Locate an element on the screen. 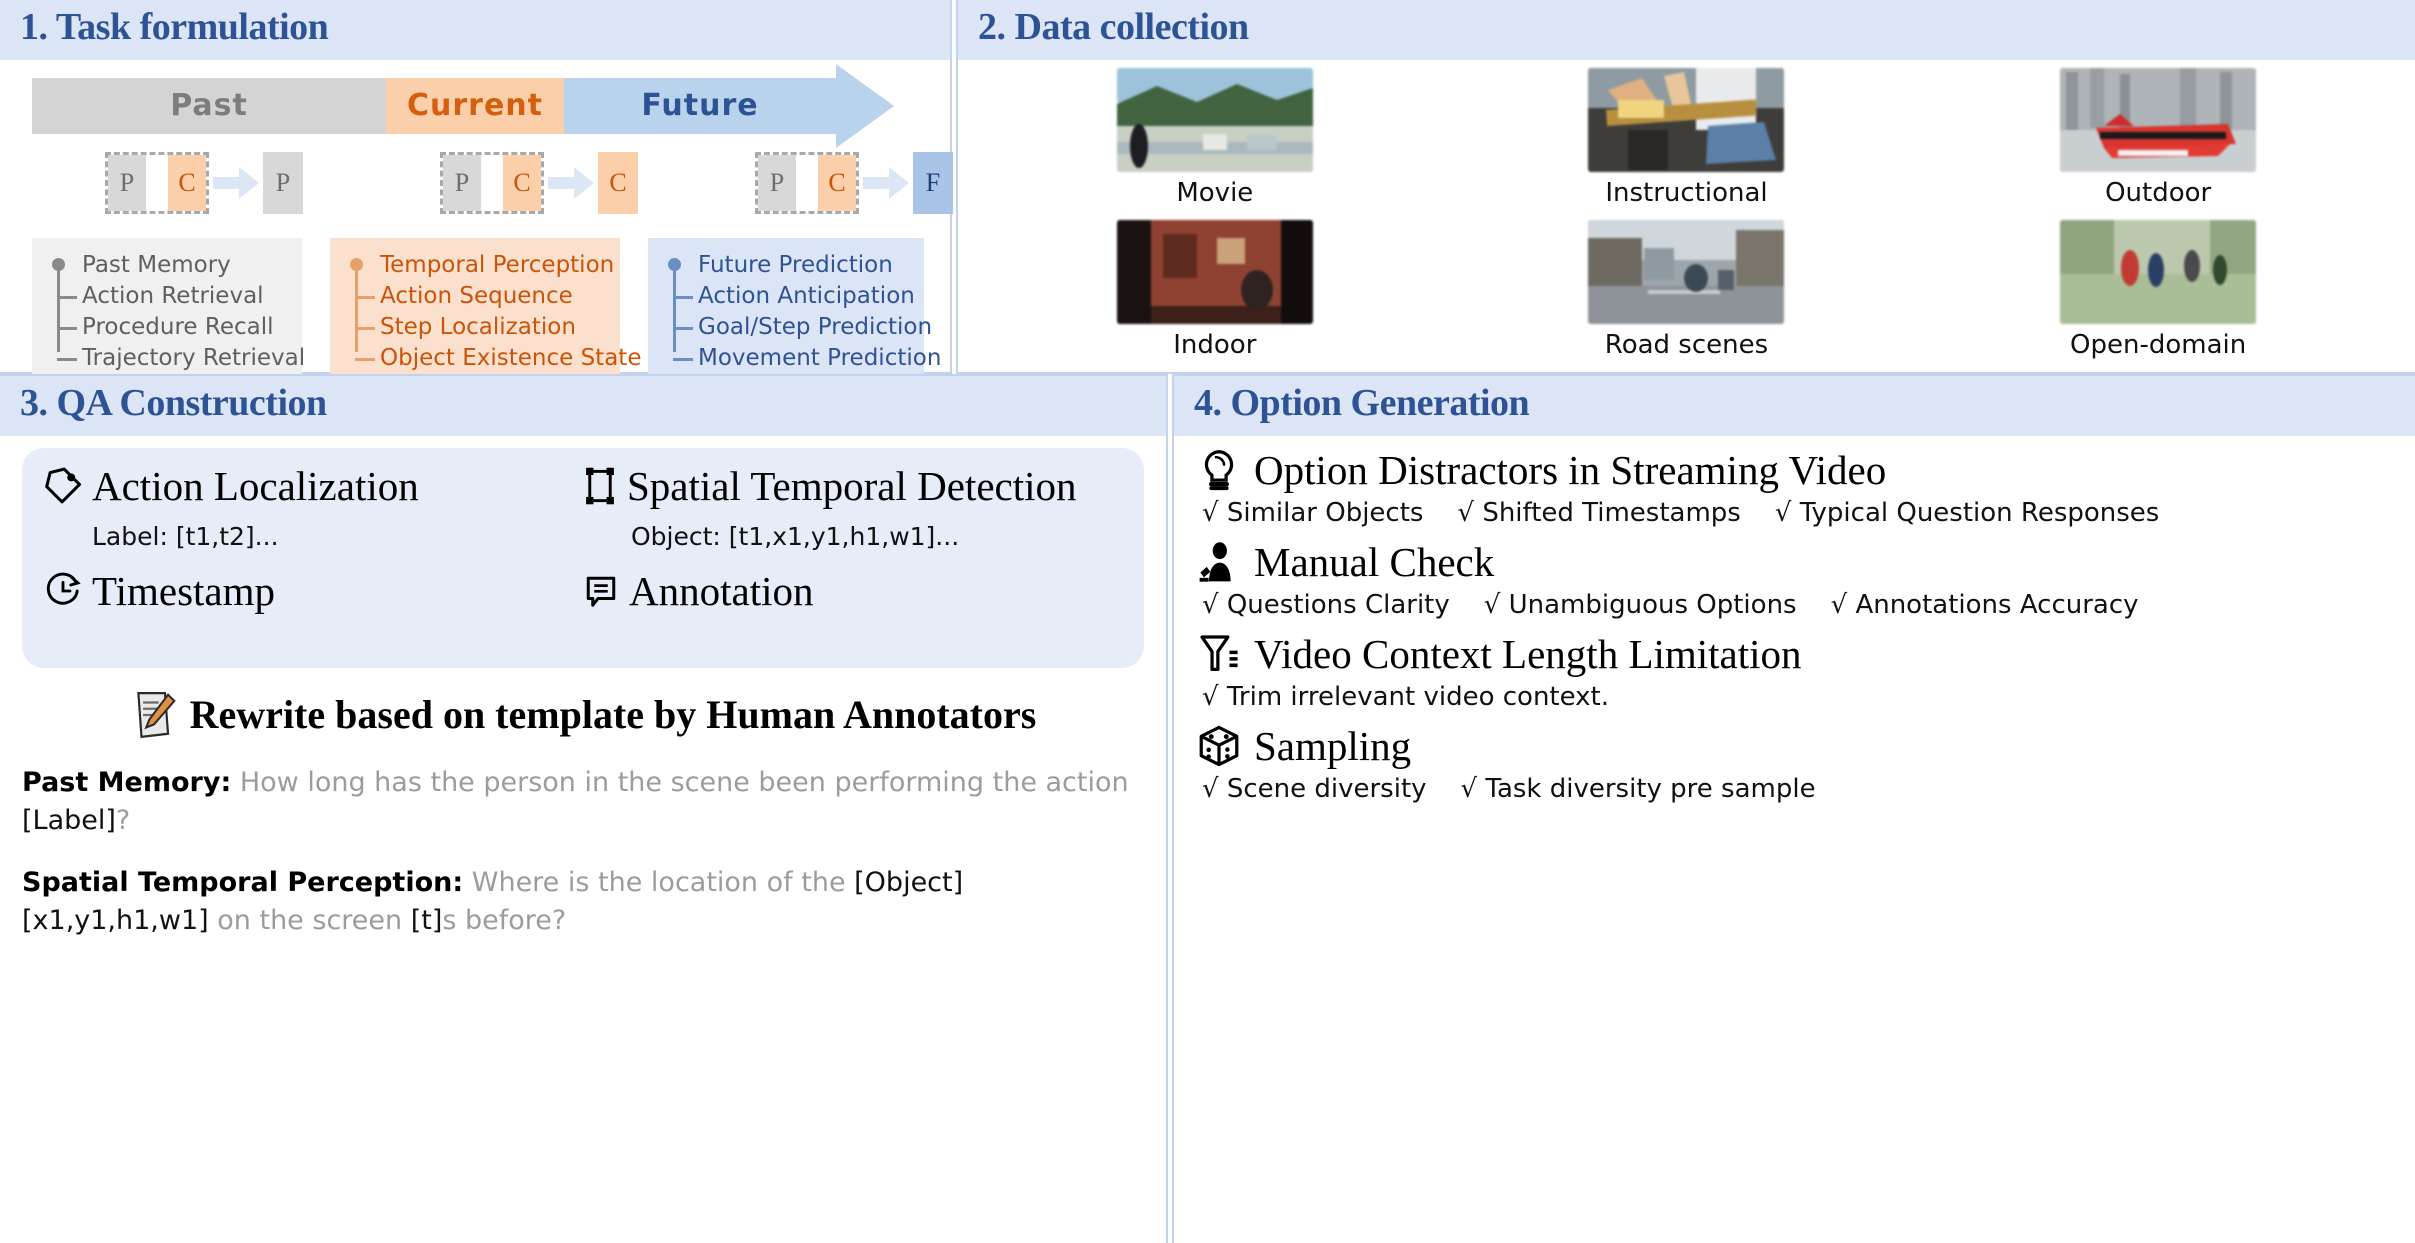  check-item: √ Typical Question Responses is located at coordinates (1967, 513).